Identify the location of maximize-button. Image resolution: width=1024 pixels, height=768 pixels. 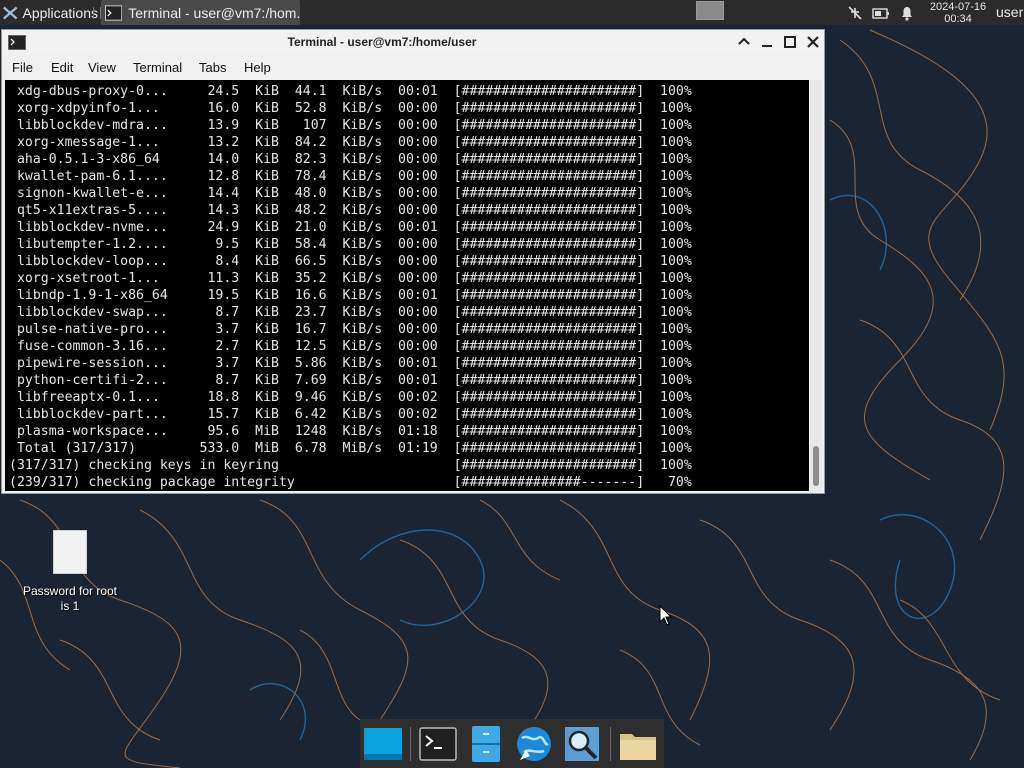
(790, 42).